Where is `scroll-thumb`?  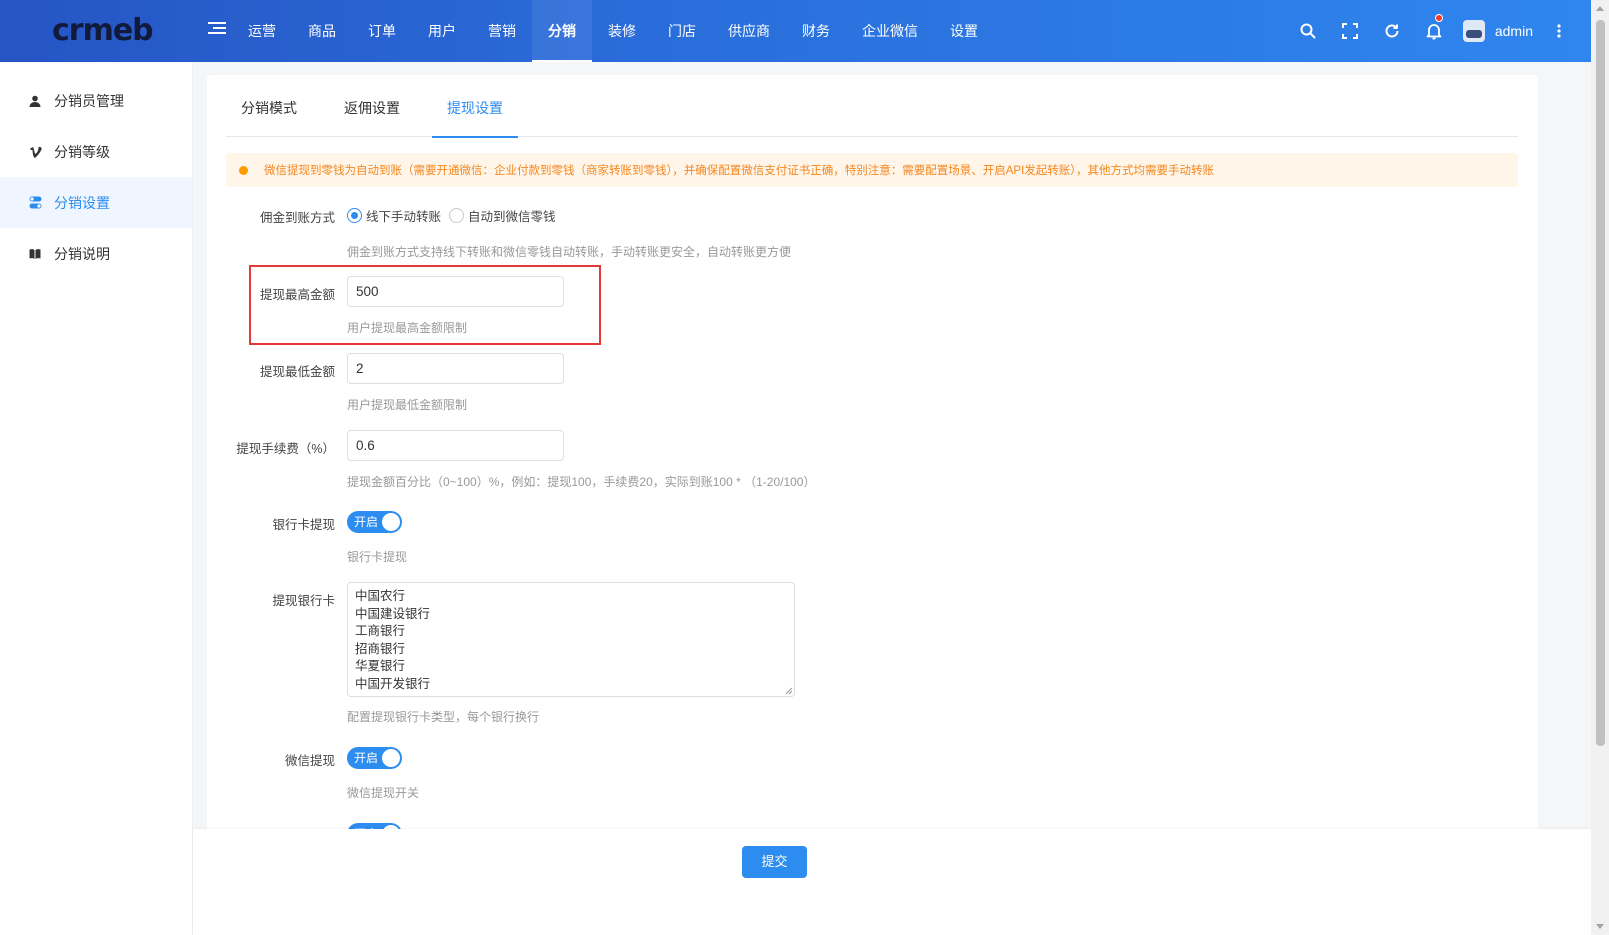
scroll-thumb is located at coordinates (1600, 383).